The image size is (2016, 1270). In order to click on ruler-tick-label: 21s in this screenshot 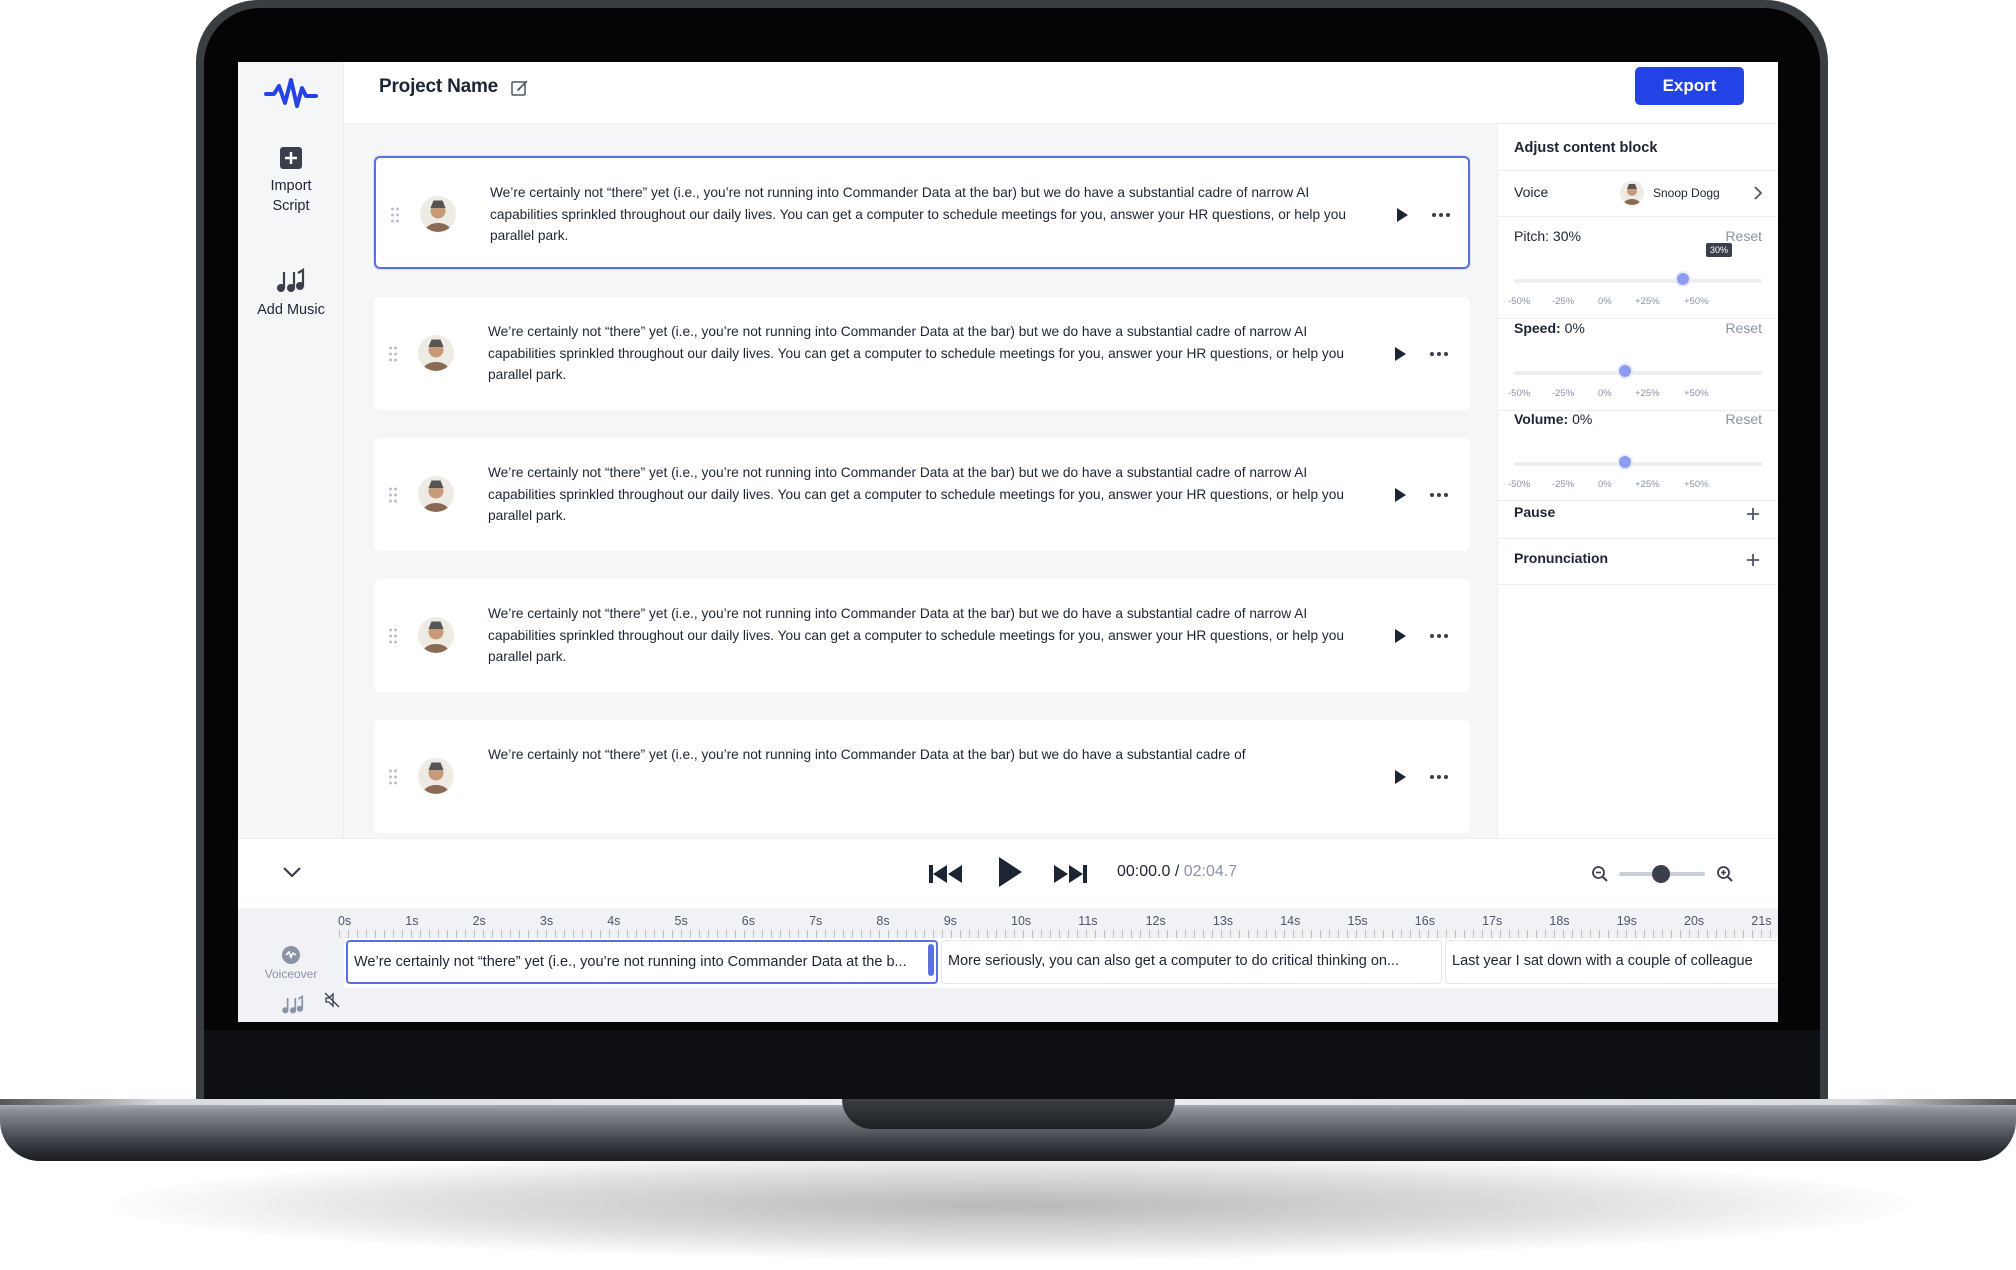, I will do `click(1761, 921)`.